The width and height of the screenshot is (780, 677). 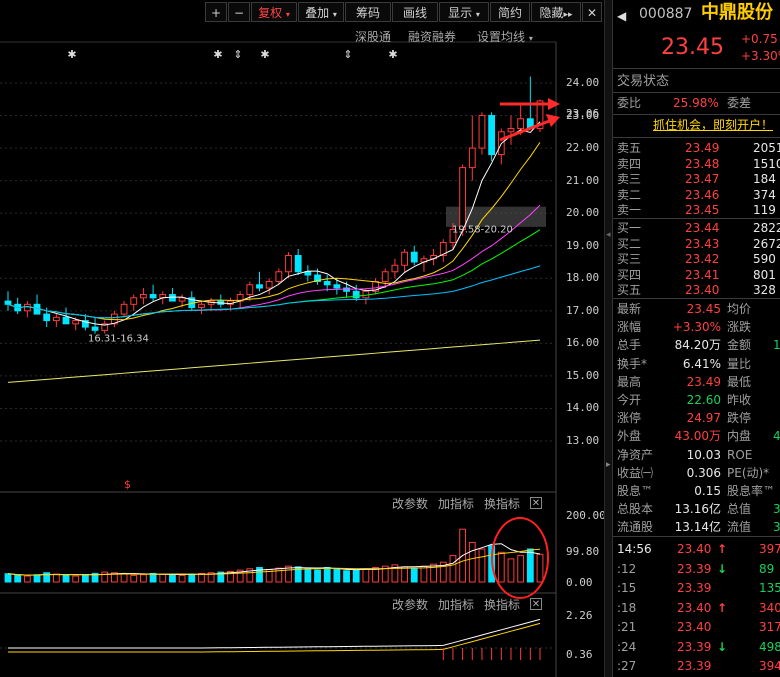 What do you see at coordinates (739, 309) in the screenshot?
I see `stat-label: 均价` at bounding box center [739, 309].